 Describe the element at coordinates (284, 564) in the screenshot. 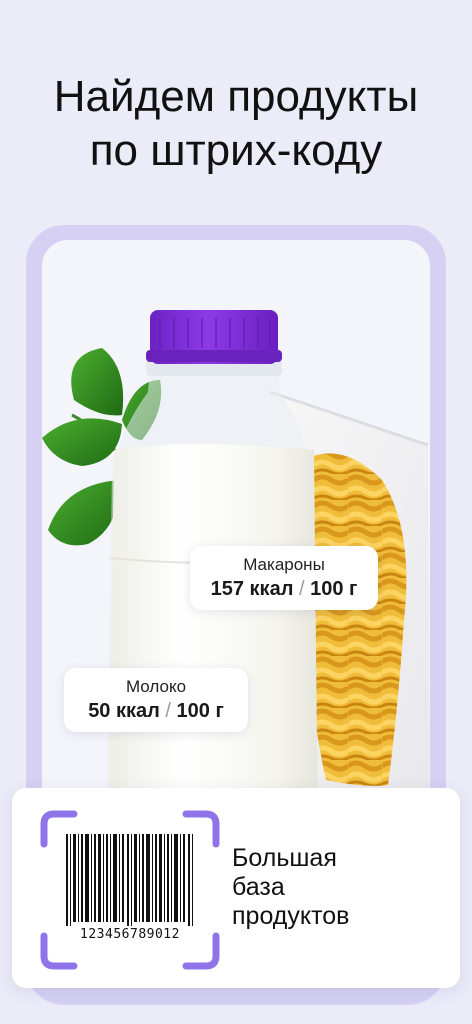

I see `pasta-name: Макароны` at that location.